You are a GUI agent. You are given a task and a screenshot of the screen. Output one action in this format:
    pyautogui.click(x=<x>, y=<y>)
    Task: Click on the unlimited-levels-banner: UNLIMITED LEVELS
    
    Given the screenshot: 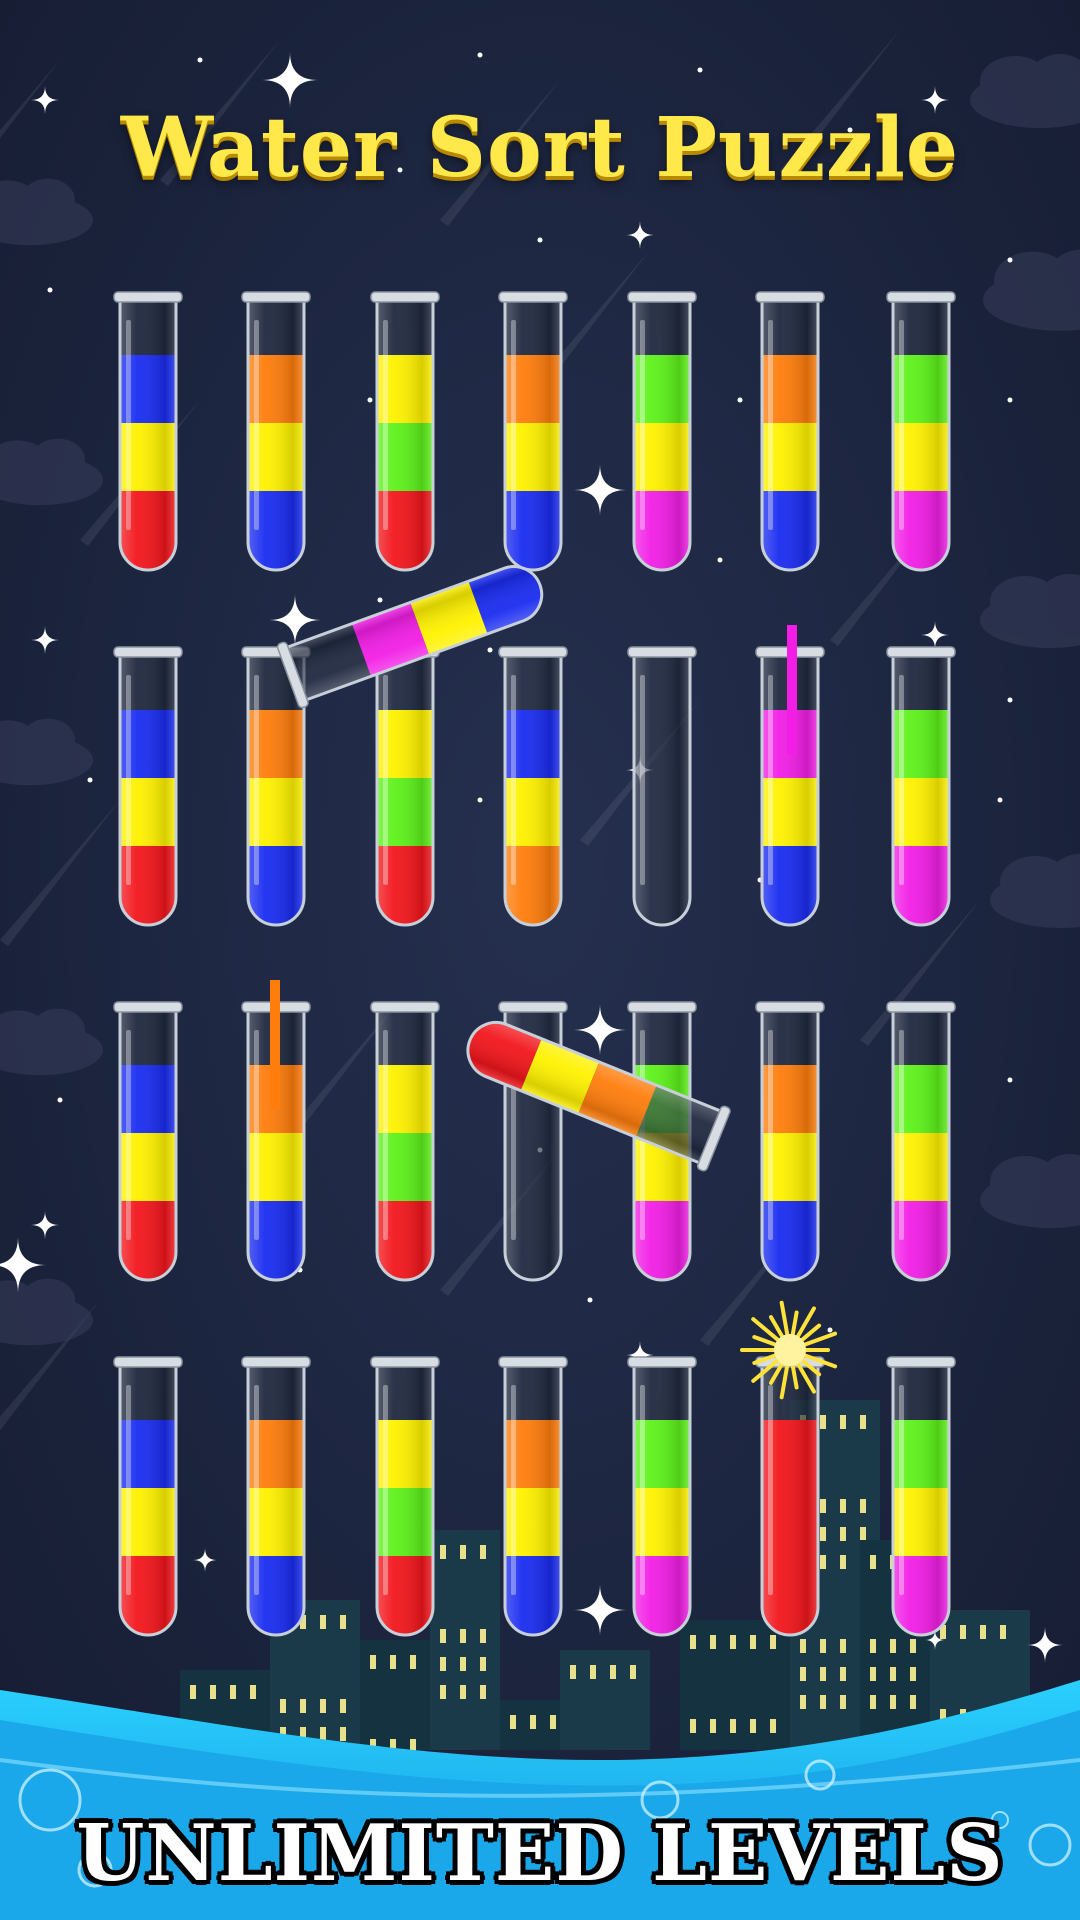 What is the action you would take?
    pyautogui.click(x=540, y=1853)
    